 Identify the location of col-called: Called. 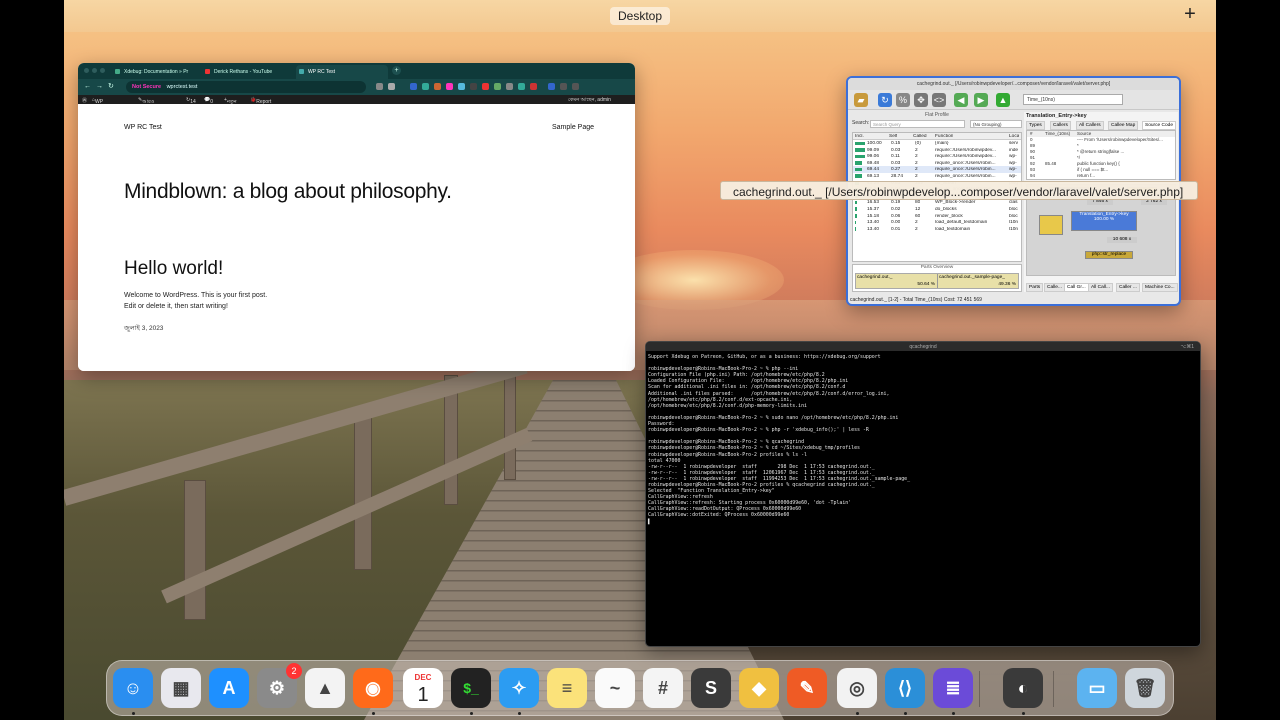
(920, 136).